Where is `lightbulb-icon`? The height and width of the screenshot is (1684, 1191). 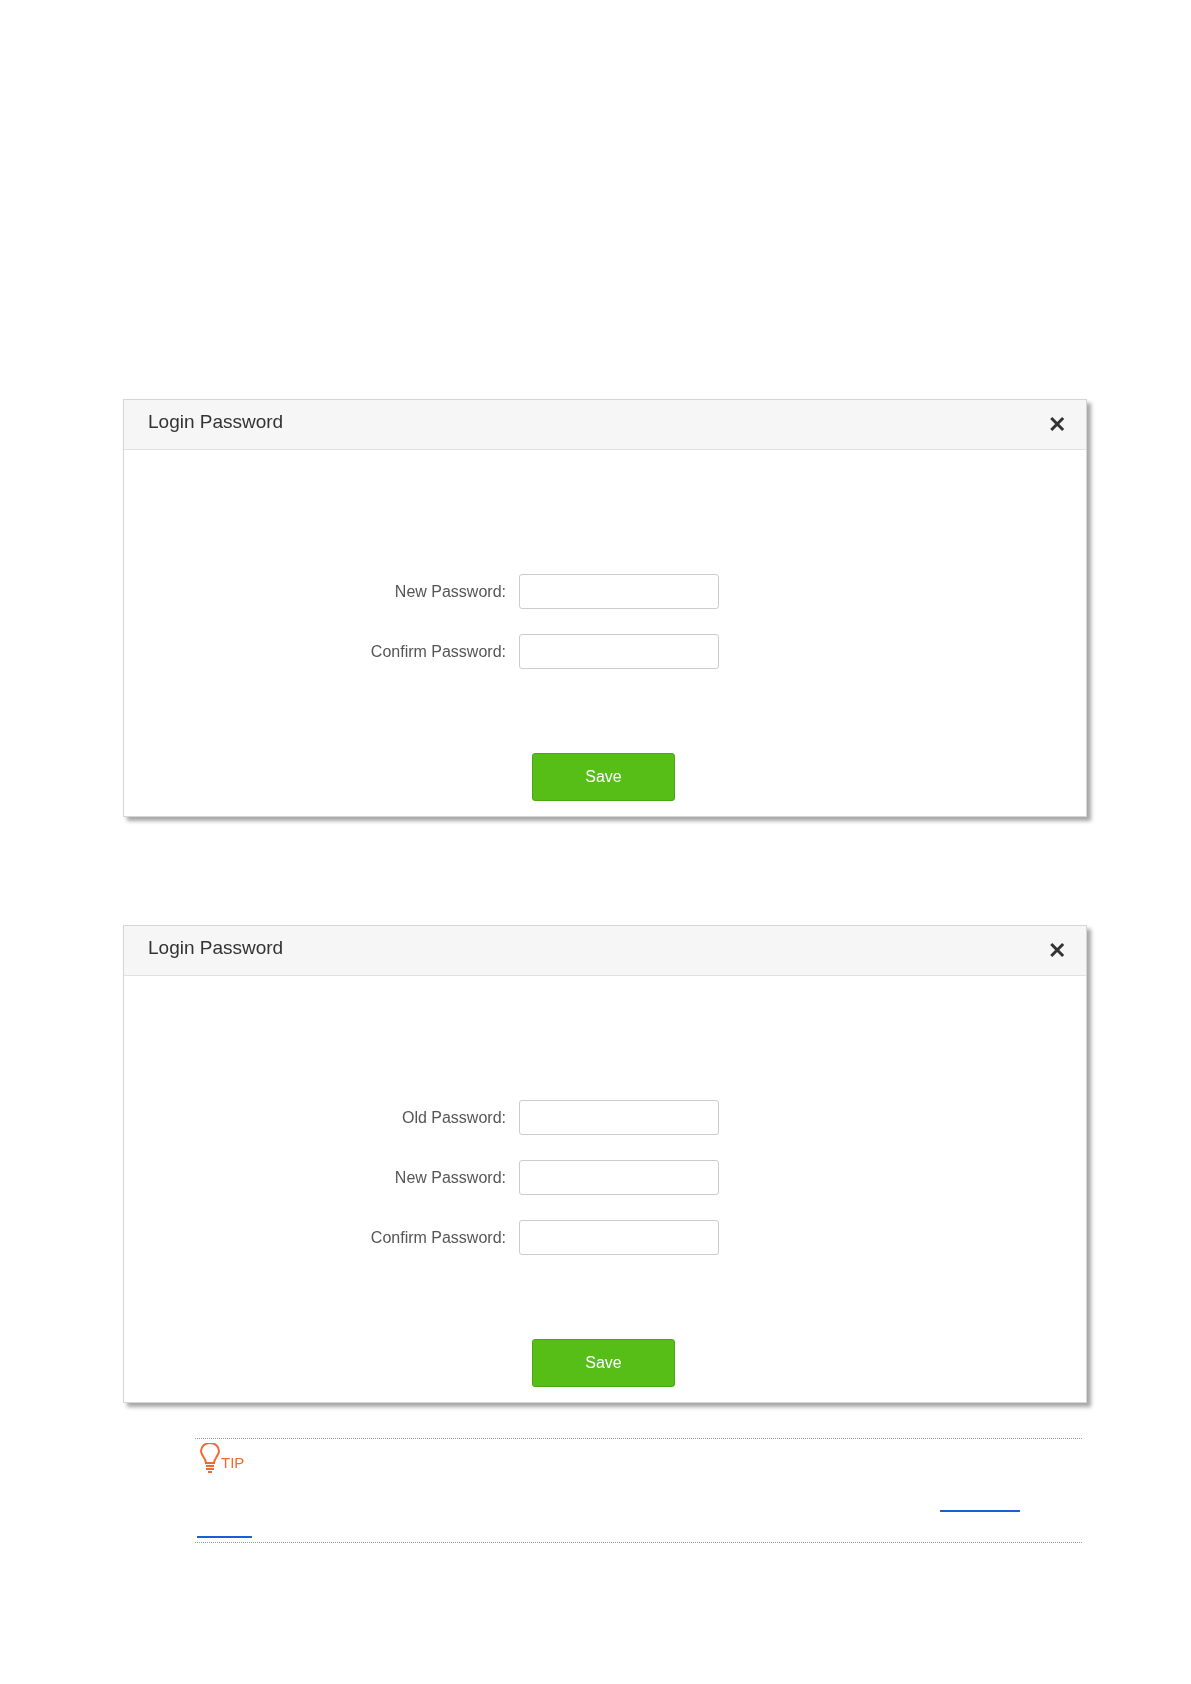 lightbulb-icon is located at coordinates (210, 1458).